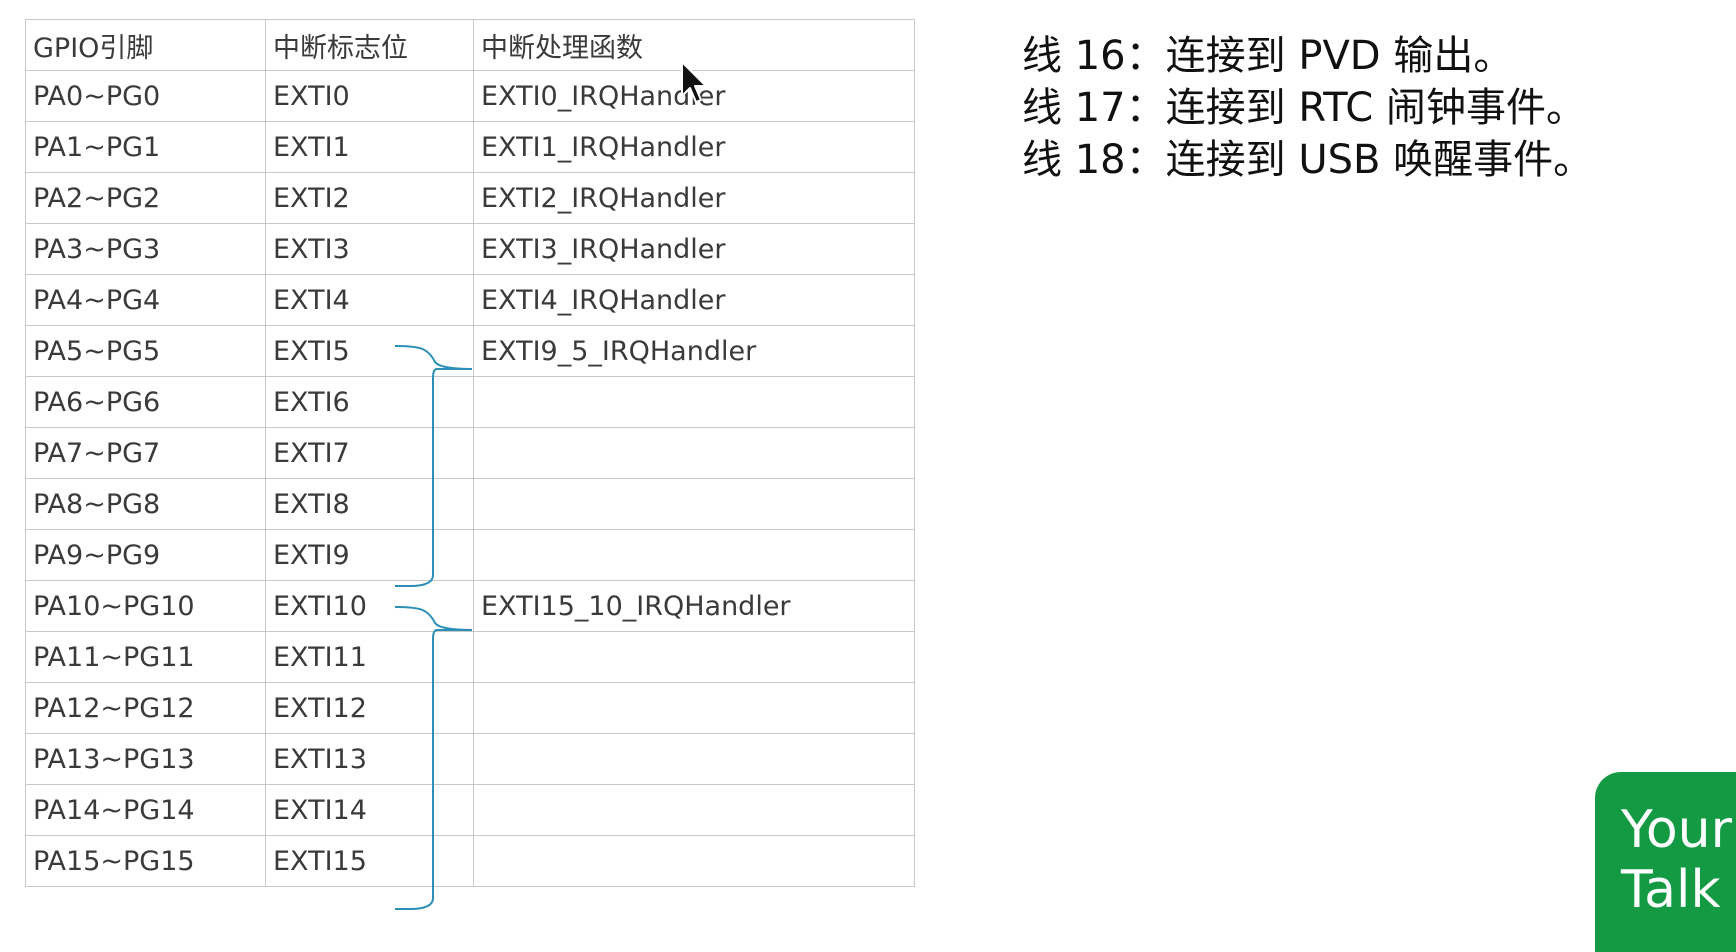  I want to click on interrupt-flag-cell: EXTI7, so click(369, 453).